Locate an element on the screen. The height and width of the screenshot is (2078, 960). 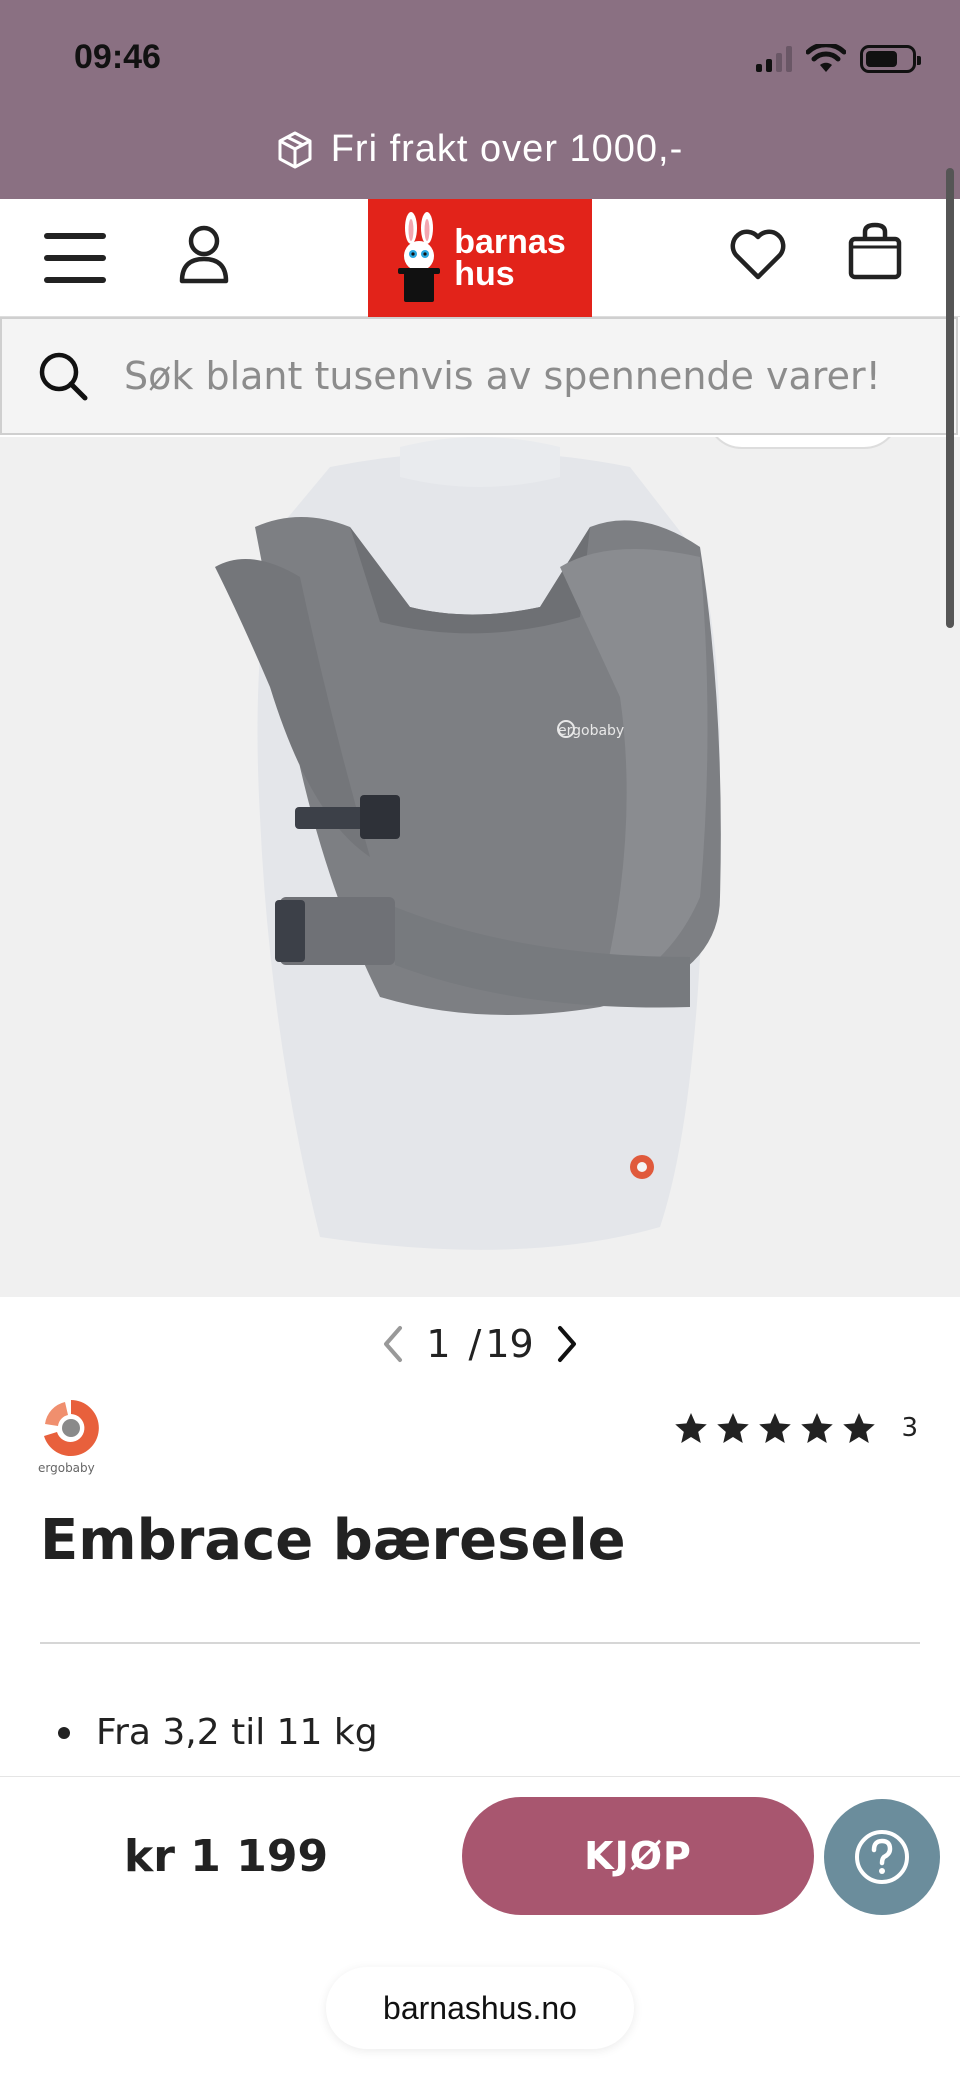
zoom-button is located at coordinates (803, 443).